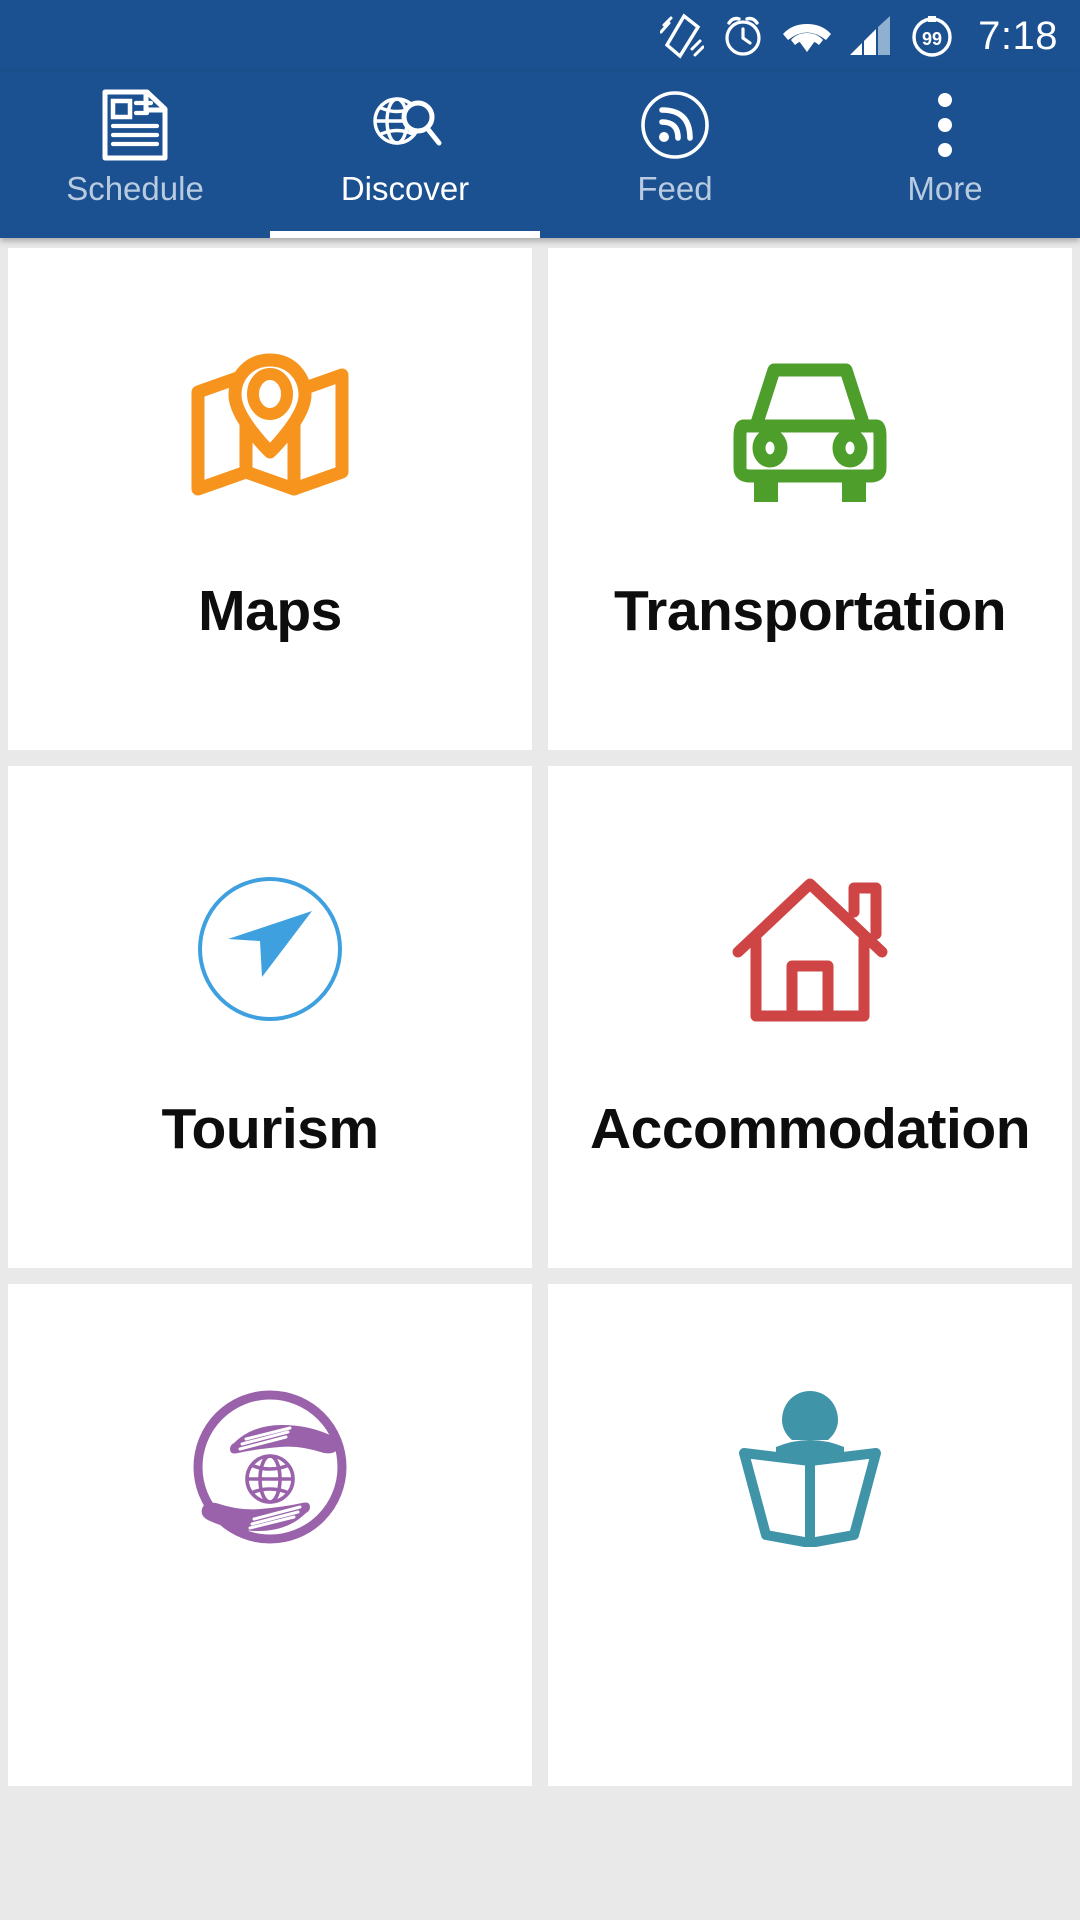 The width and height of the screenshot is (1080, 1920). Describe the element at coordinates (270, 949) in the screenshot. I see `compass-arrow-icon` at that location.